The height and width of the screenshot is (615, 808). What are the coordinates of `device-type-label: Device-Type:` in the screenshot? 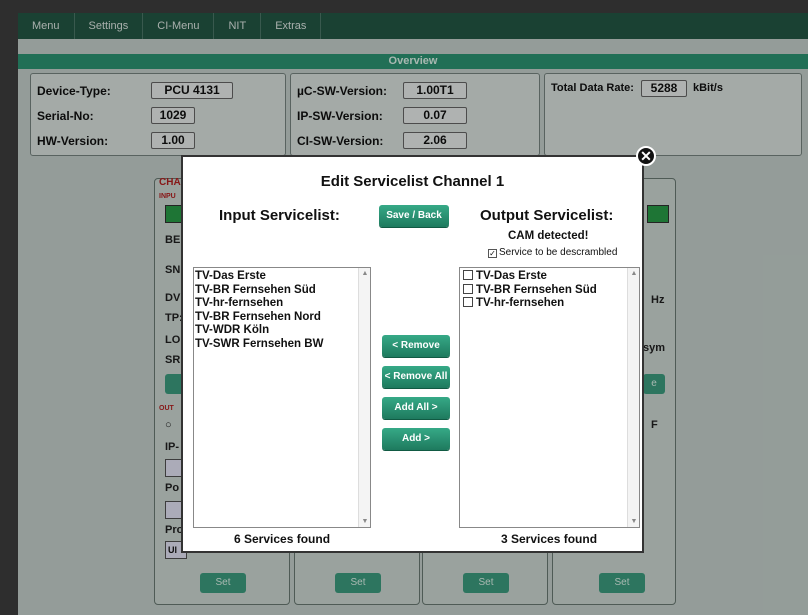 It's located at (74, 91).